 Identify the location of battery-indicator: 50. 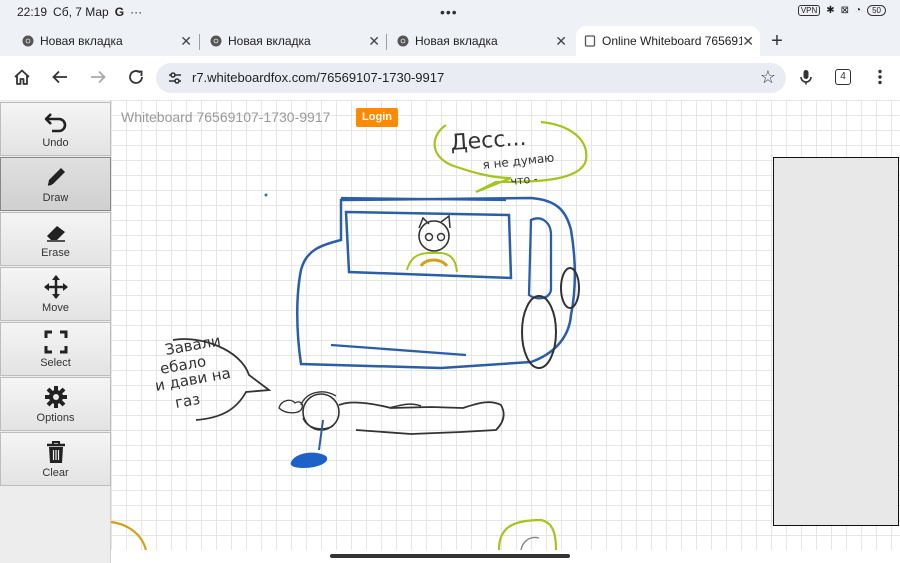
(876, 10).